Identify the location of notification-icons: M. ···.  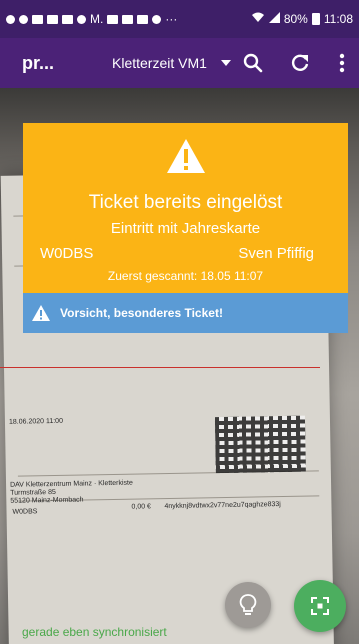
(91, 19).